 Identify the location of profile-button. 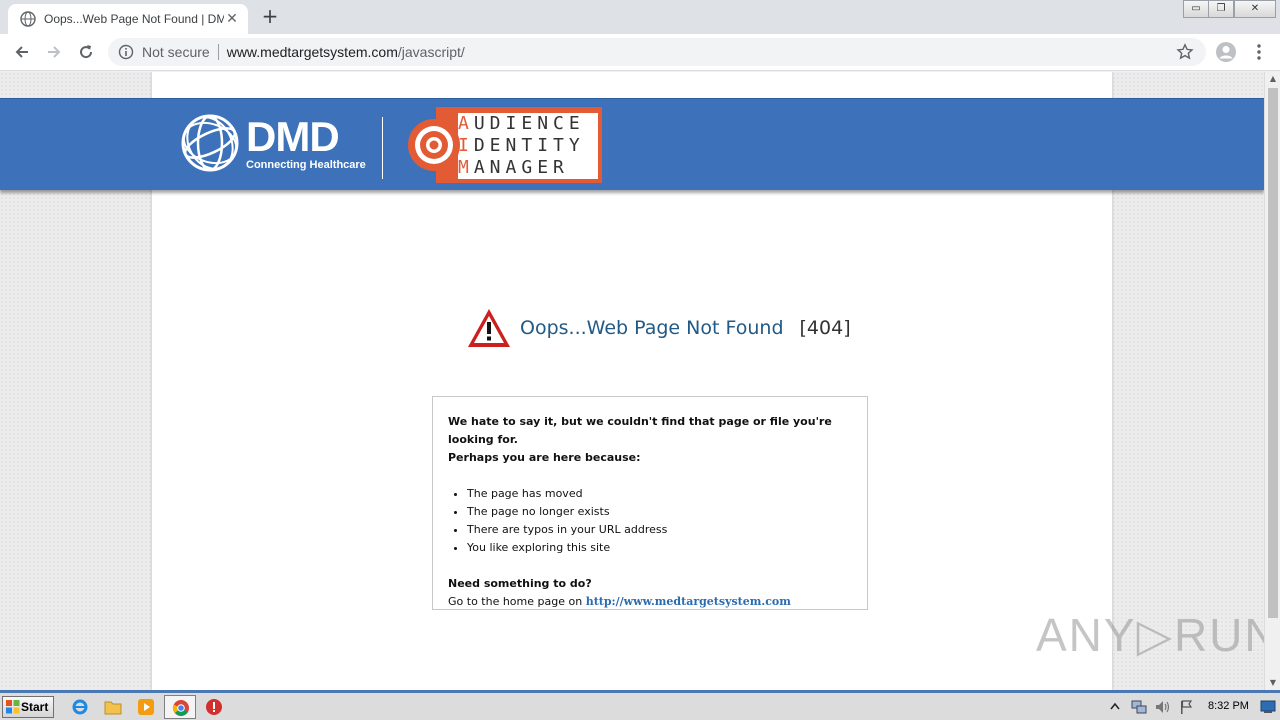
(1226, 52).